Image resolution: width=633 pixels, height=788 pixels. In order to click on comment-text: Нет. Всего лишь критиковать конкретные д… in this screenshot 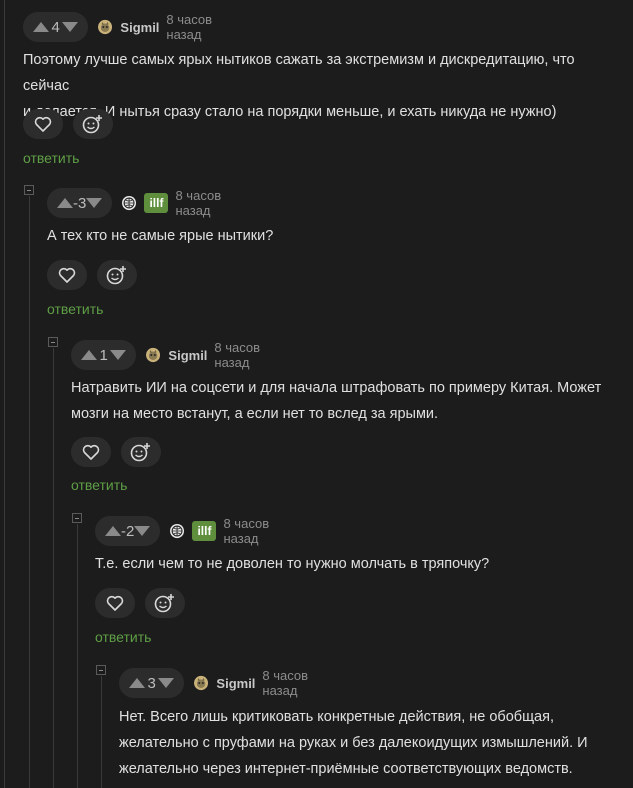, I will do `click(369, 743)`.